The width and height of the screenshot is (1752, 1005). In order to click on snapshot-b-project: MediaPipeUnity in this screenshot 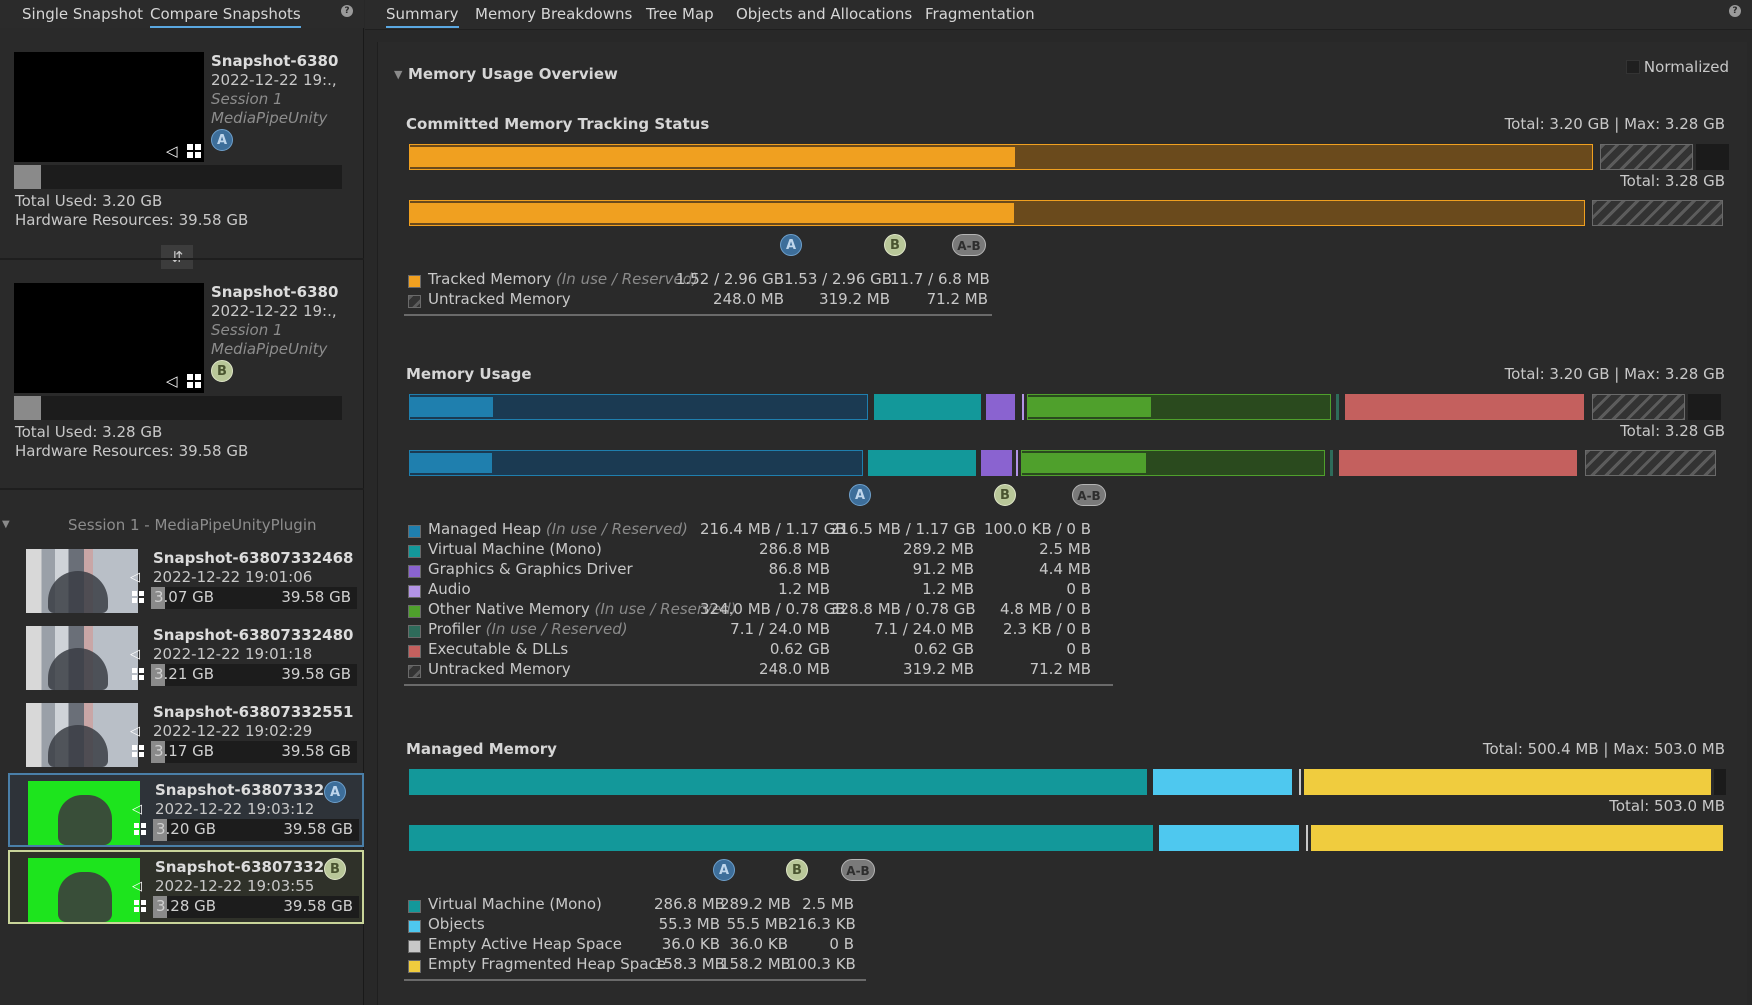, I will do `click(269, 349)`.